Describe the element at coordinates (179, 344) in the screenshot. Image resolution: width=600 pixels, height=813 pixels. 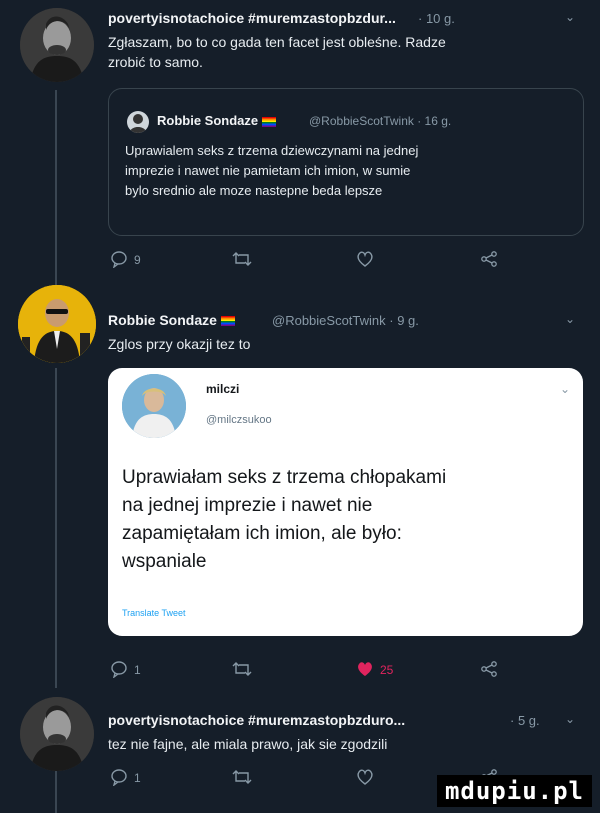
I see `tweet-text: Zglos przy okazji tez to` at that location.